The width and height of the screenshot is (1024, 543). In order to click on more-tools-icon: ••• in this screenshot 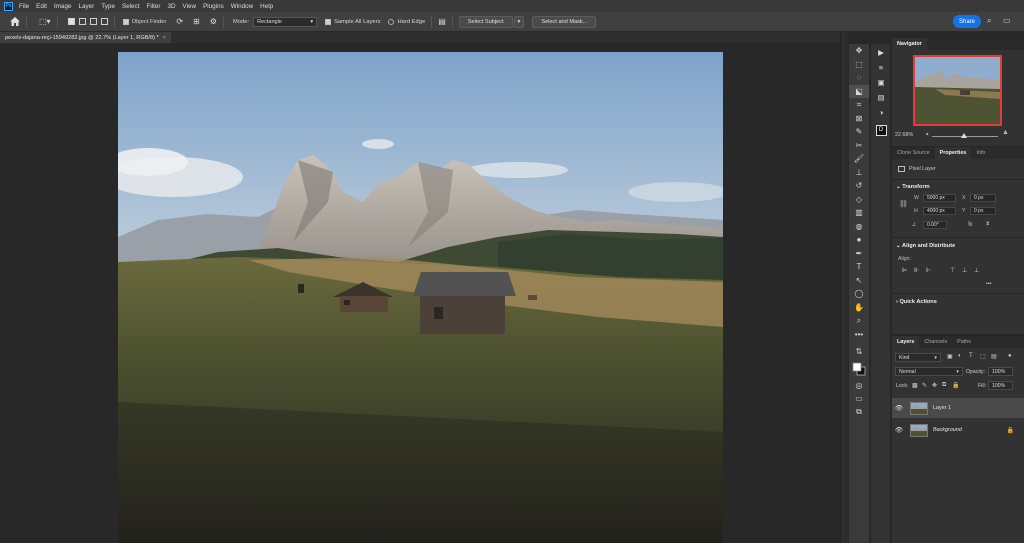, I will do `click(859, 335)`.